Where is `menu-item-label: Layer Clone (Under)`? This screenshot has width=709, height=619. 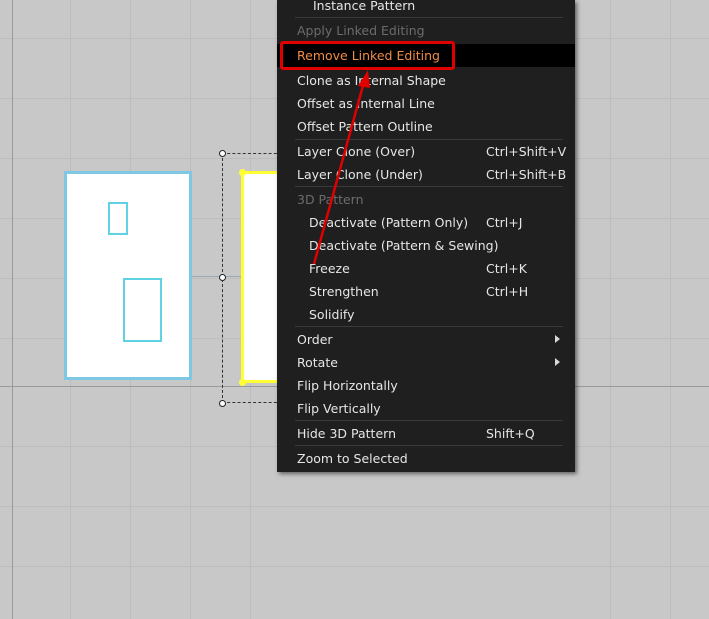
menu-item-label: Layer Clone (Under) is located at coordinates (360, 174).